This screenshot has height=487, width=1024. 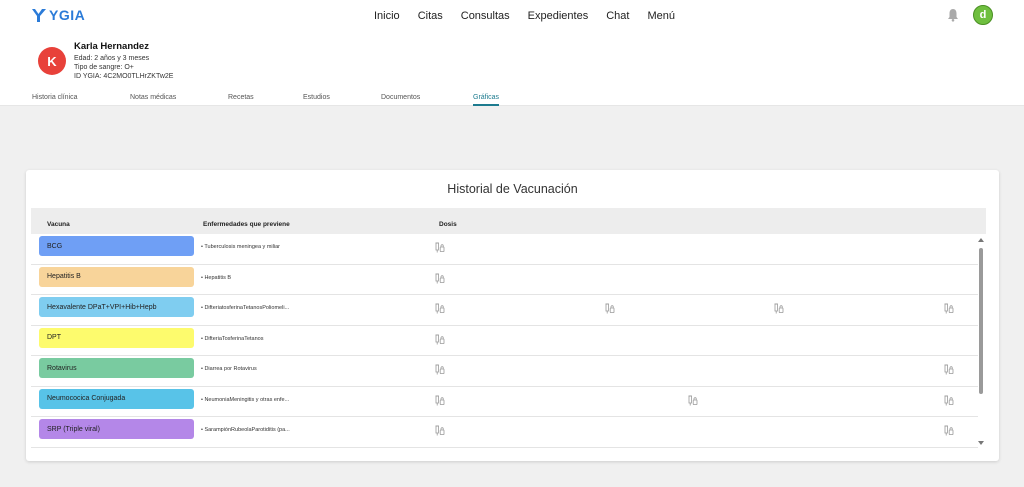 I want to click on nav-item-citas: Citas, so click(x=430, y=16).